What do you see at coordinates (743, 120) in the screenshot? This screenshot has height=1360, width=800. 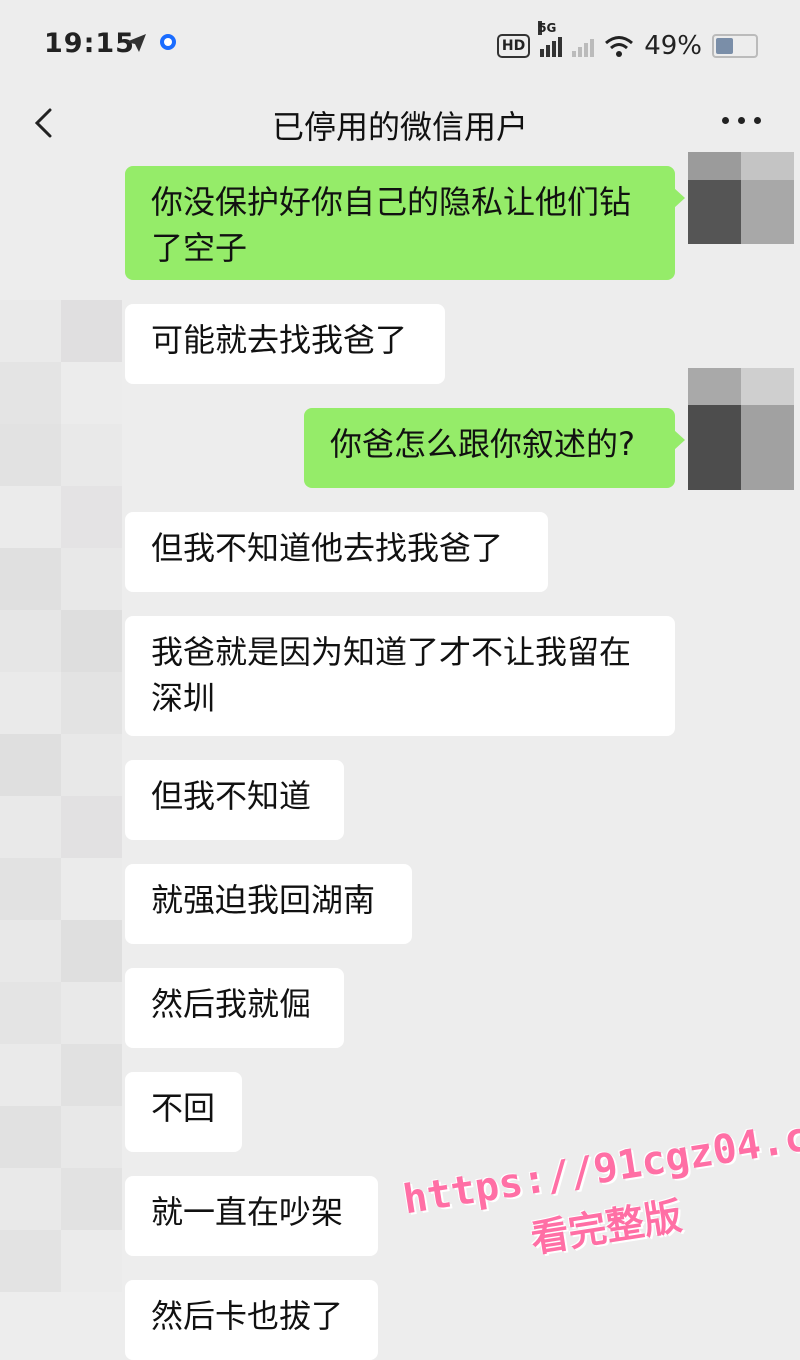 I see `more-icon` at bounding box center [743, 120].